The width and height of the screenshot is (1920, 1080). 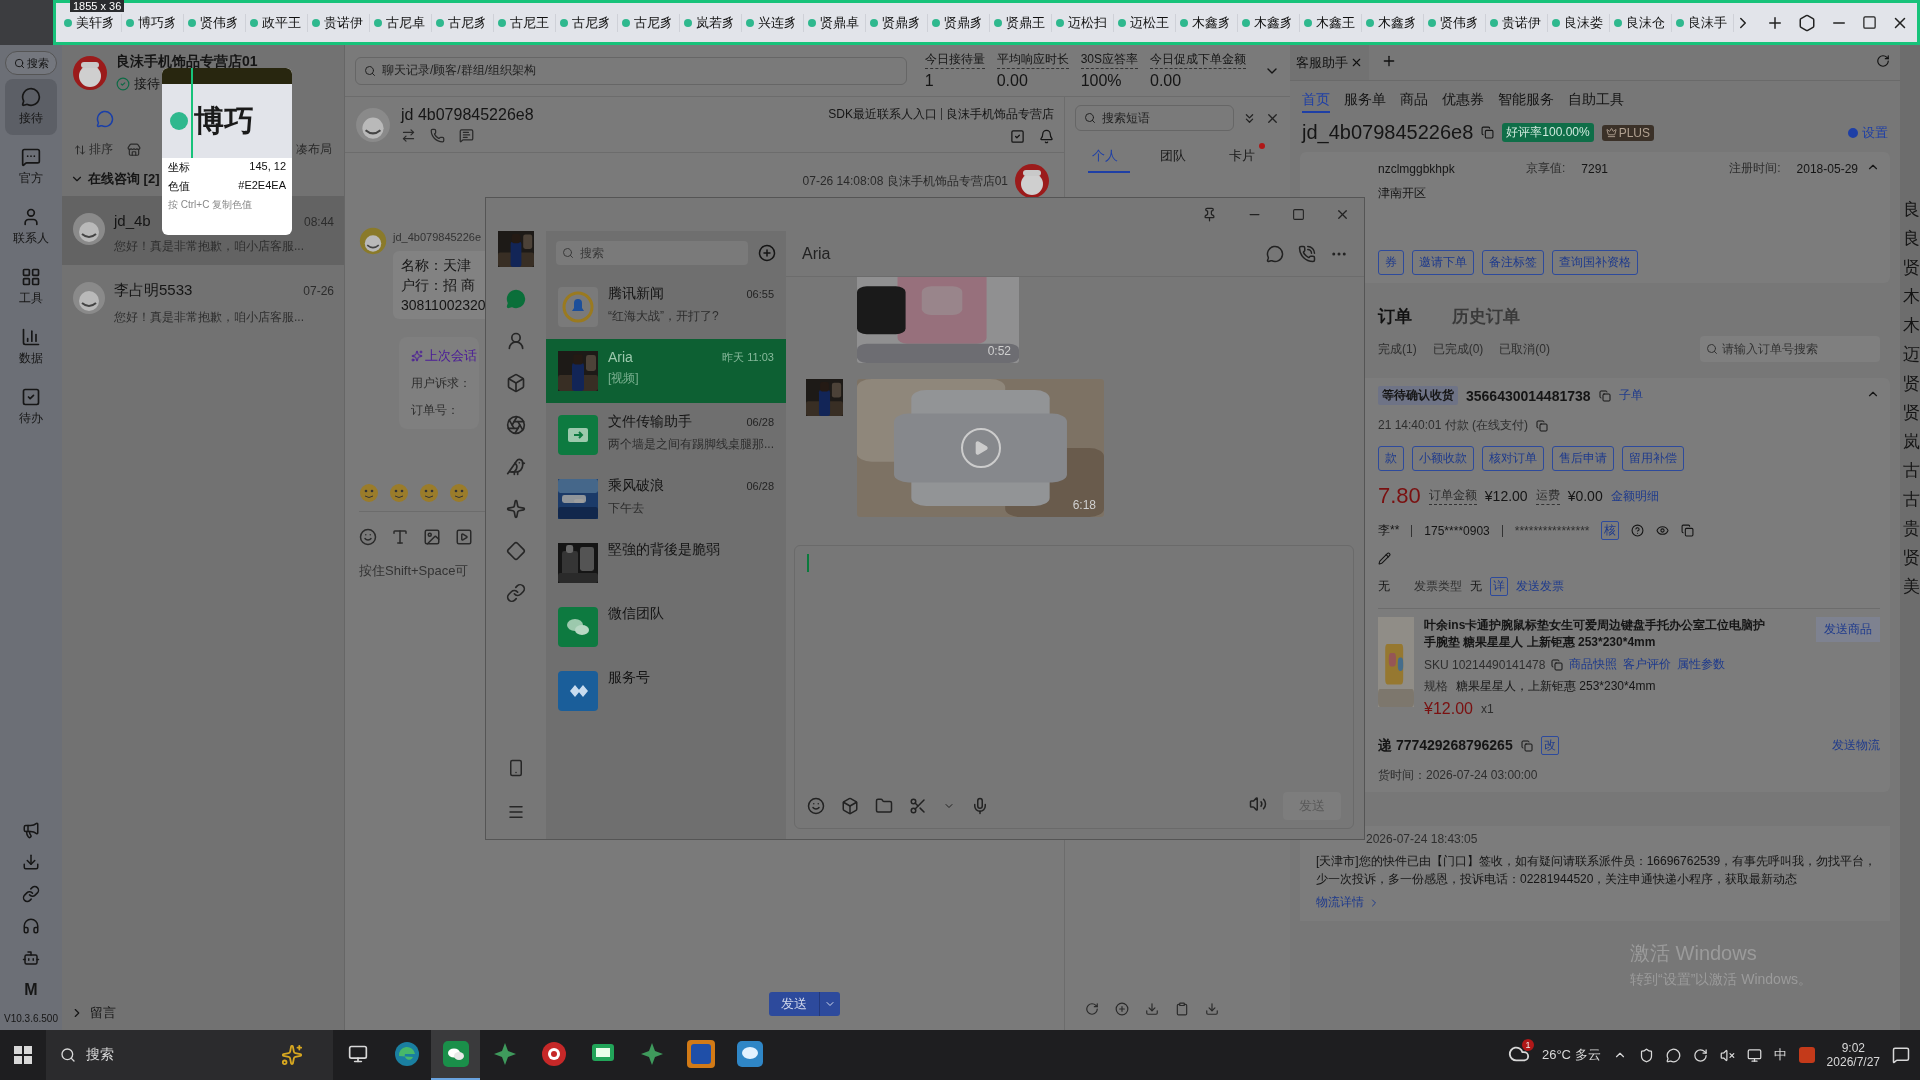 I want to click on stat-value: 1, so click(x=929, y=81).